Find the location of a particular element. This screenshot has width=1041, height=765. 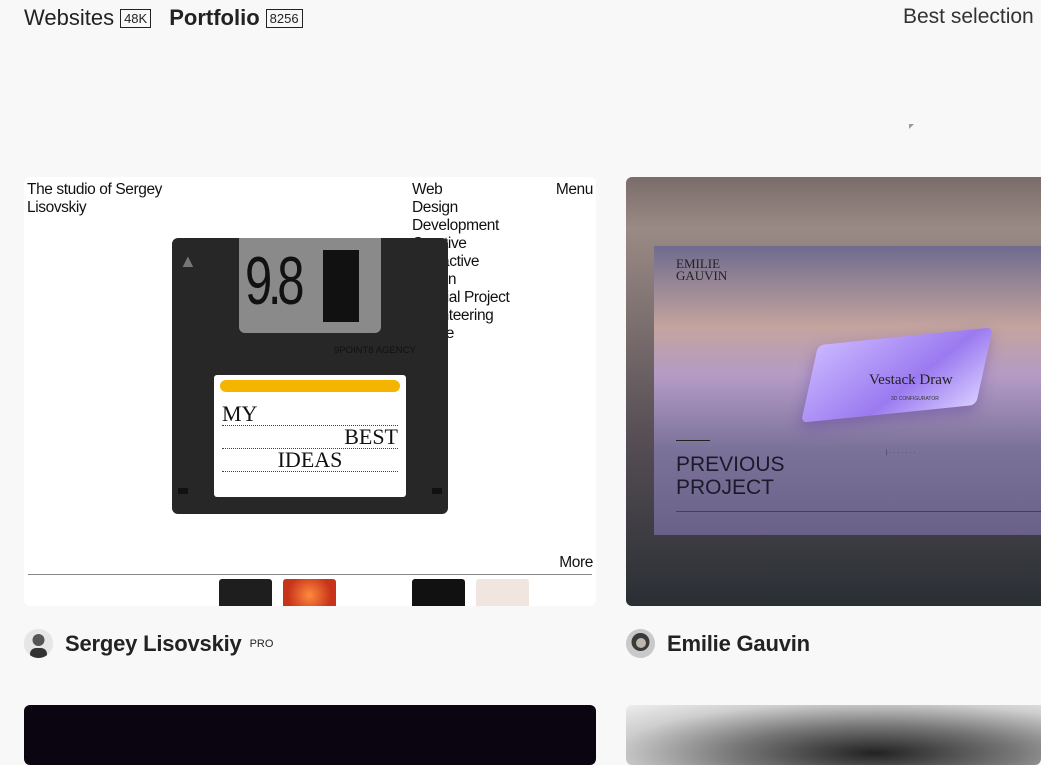

project-title: Vestack Draw is located at coordinates (911, 380).